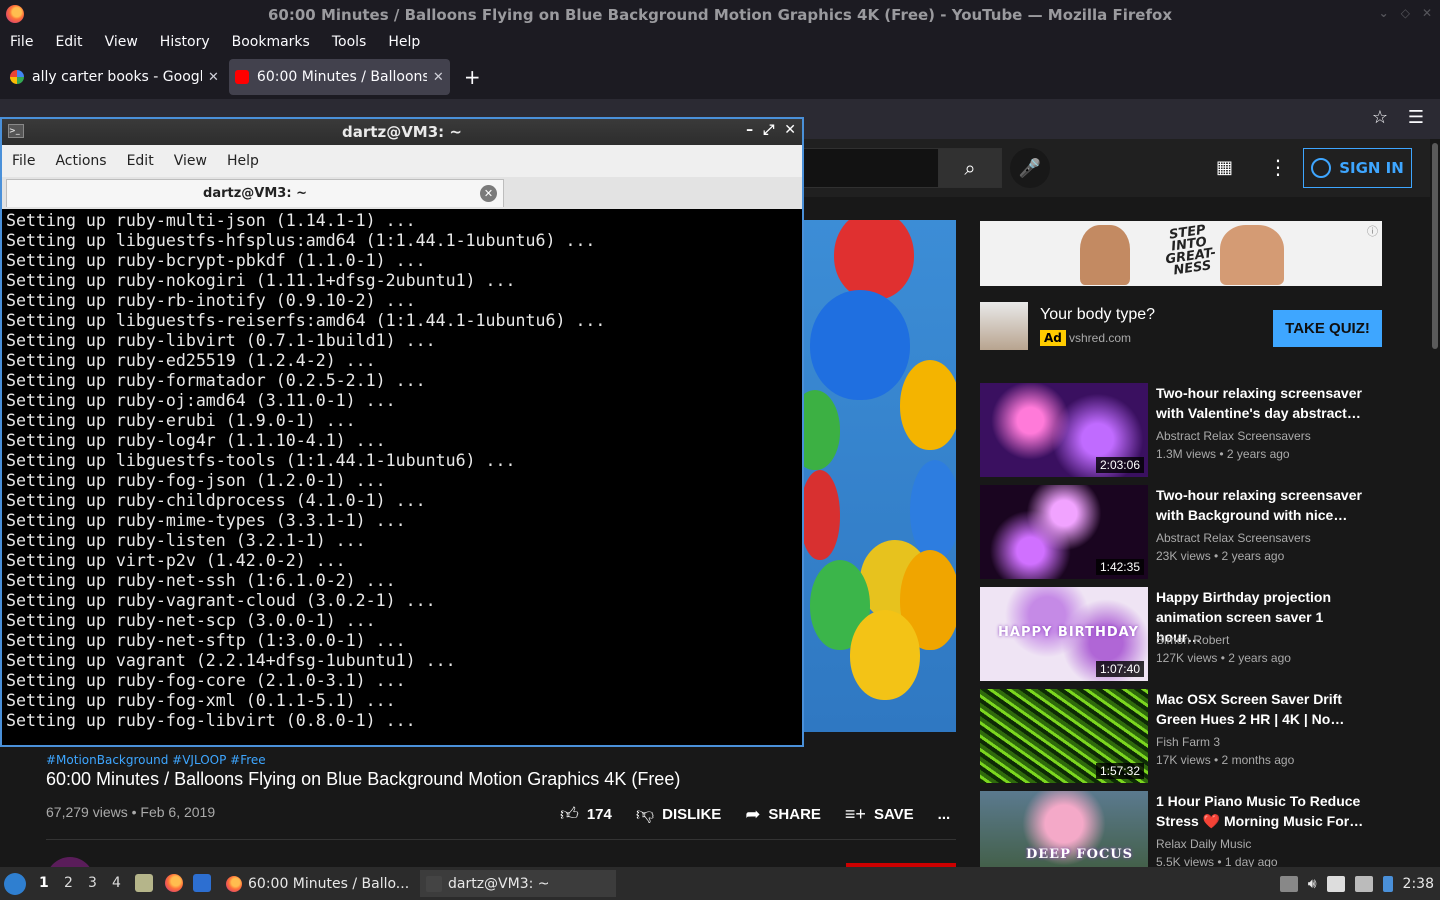 The width and height of the screenshot is (1440, 900). What do you see at coordinates (92, 883) in the screenshot?
I see `workspace-3: 3` at bounding box center [92, 883].